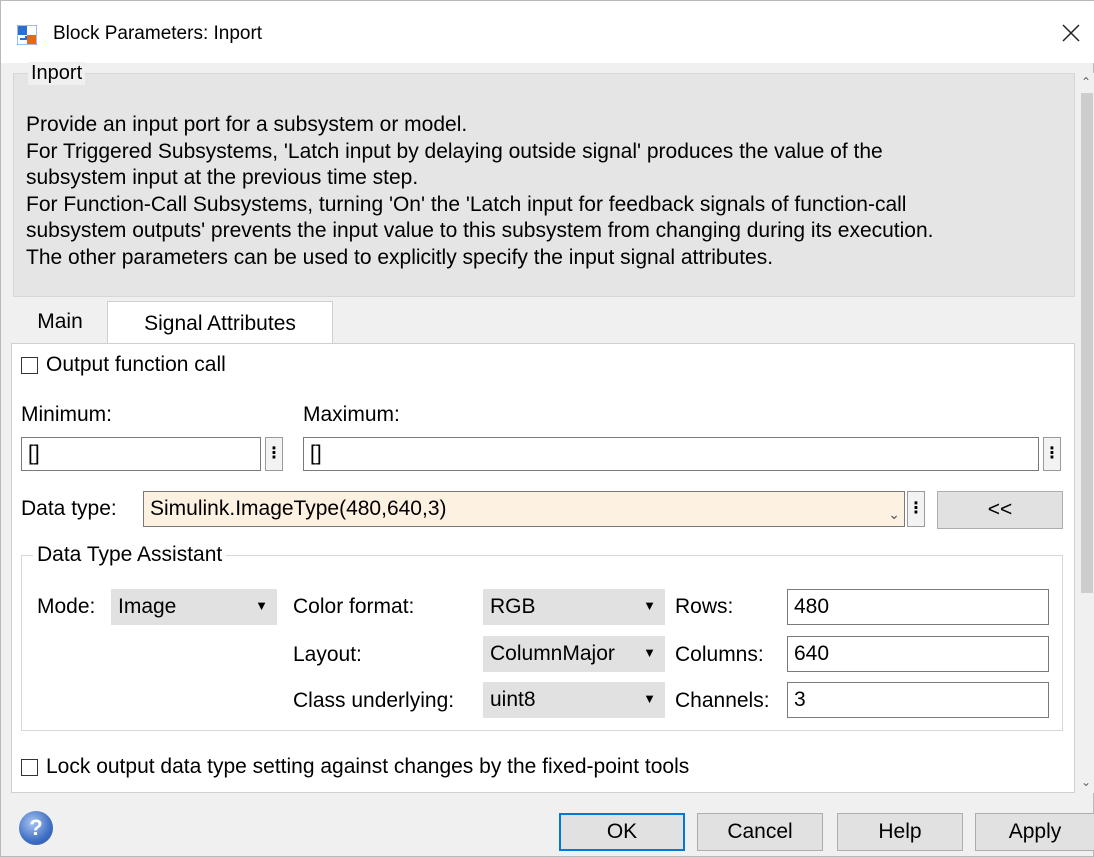 This screenshot has width=1094, height=857. Describe the element at coordinates (136, 364) in the screenshot. I see `output-function-call-label: Output function call` at that location.